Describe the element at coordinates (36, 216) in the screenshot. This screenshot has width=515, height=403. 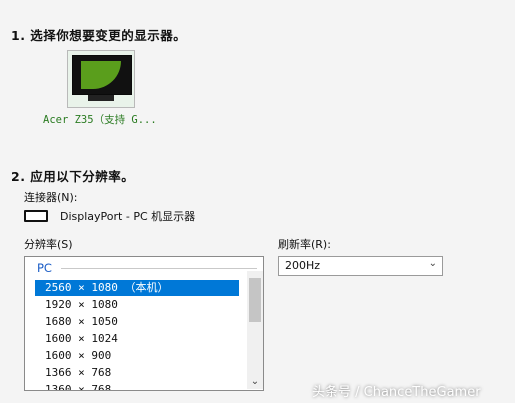
I see `displayport-icon` at that location.